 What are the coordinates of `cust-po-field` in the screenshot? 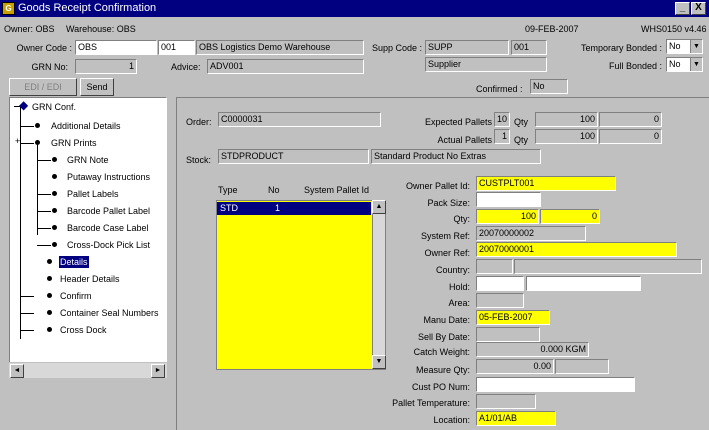 It's located at (555, 384).